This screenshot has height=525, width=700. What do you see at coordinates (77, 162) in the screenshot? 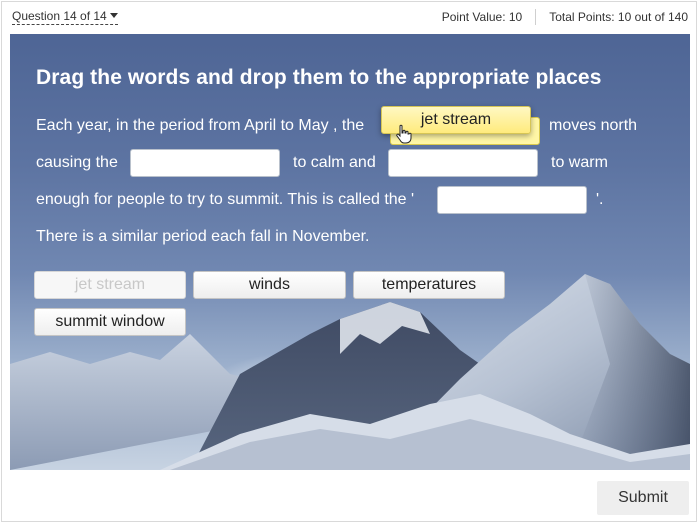
I see `sentence-text: causing the` at bounding box center [77, 162].